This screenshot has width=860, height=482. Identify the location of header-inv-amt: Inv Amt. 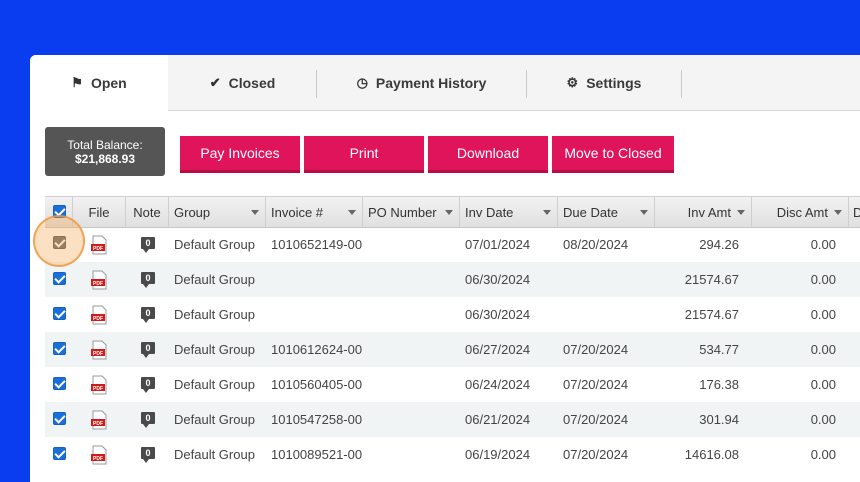
(703, 212).